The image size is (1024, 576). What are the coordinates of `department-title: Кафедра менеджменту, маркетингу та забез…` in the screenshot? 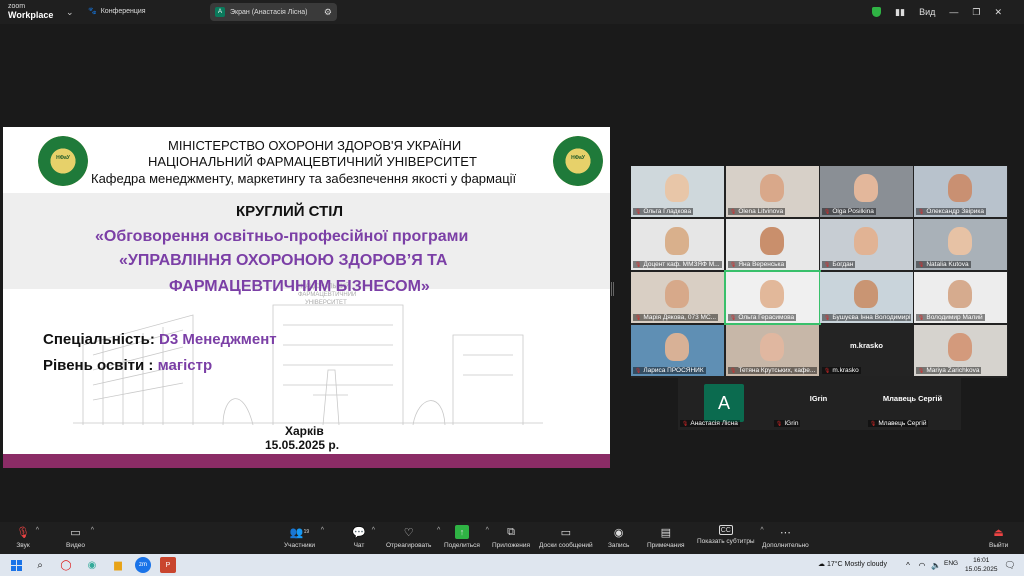 It's located at (304, 178).